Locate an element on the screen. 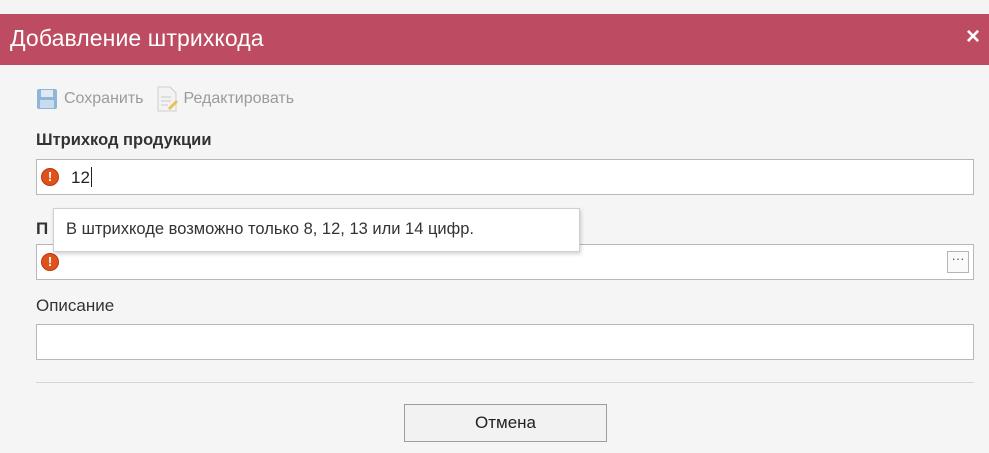 Image resolution: width=989 pixels, height=453 pixels. edit-button: Редактировать is located at coordinates (225, 99).